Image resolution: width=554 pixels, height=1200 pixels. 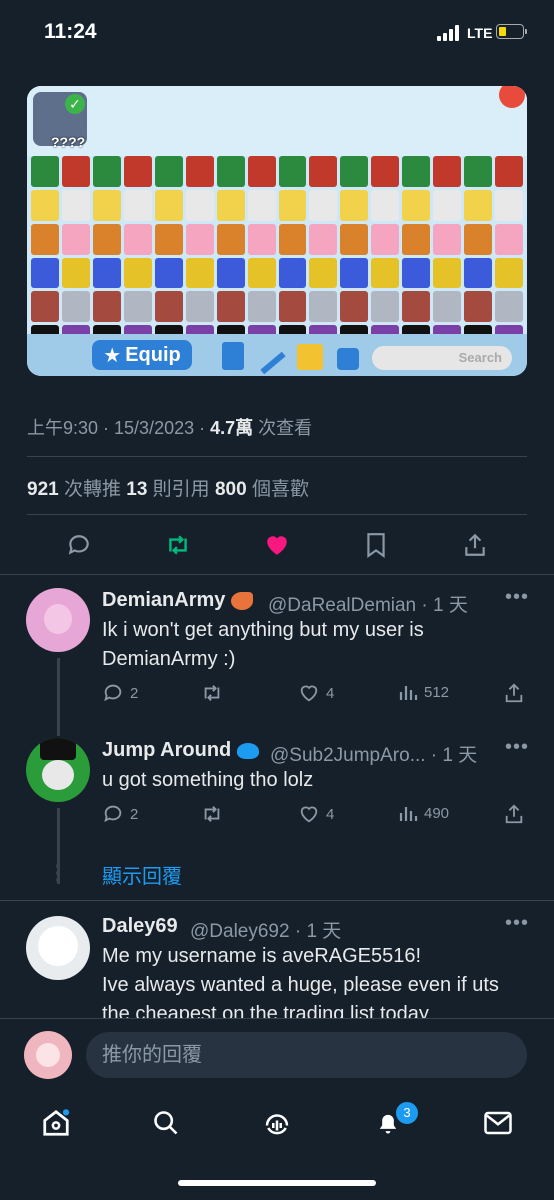 What do you see at coordinates (241, 600) in the screenshot?
I see `emoji-icon` at bounding box center [241, 600].